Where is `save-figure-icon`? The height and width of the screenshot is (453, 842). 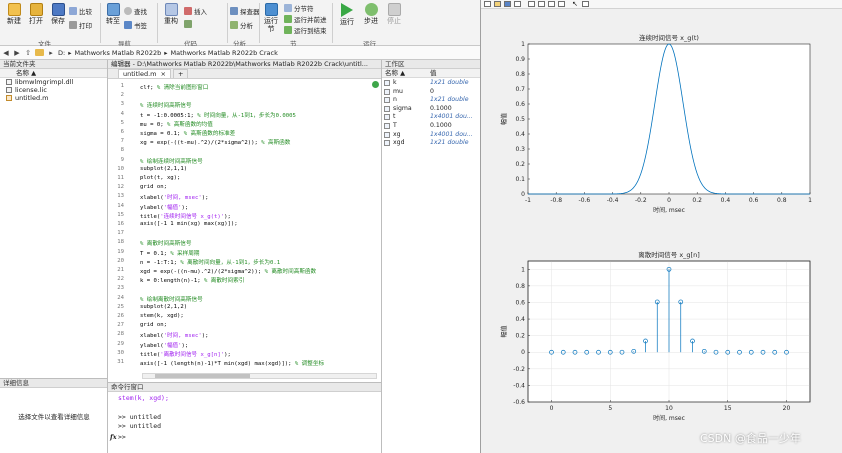
save-figure-icon is located at coordinates (507, 4).